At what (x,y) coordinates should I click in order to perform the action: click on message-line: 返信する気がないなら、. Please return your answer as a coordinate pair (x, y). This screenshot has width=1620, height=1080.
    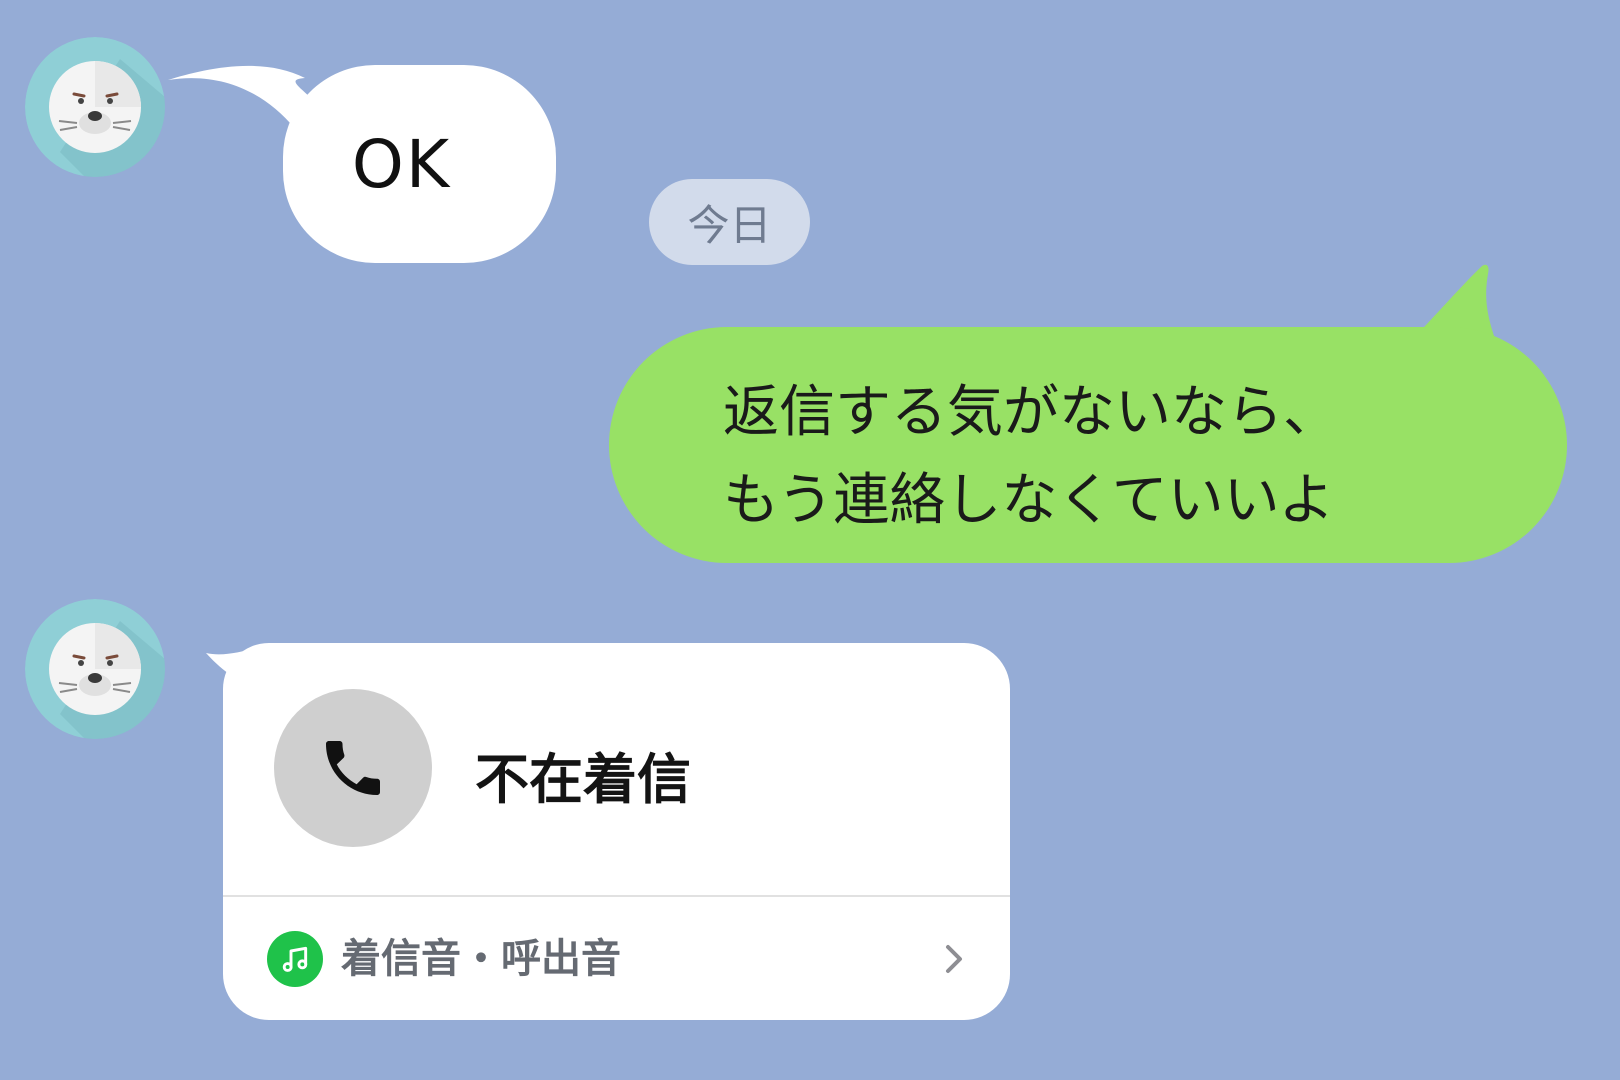
    Looking at the image, I should click on (1031, 412).